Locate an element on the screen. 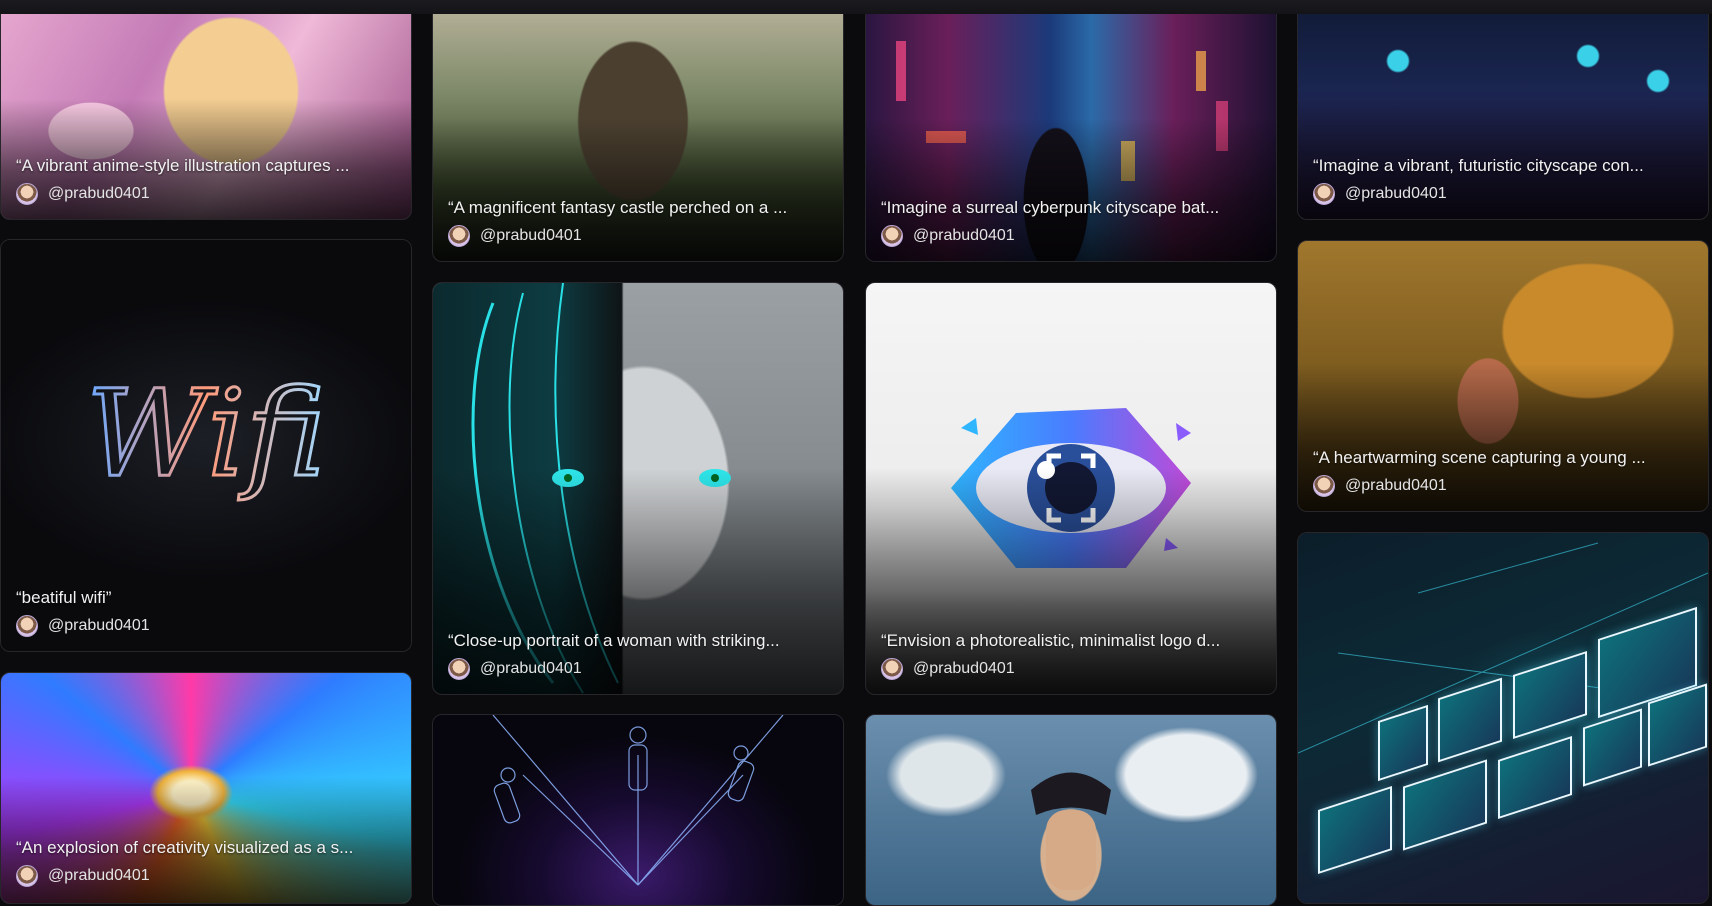  gallery-card-wifi: Wifi “beatiful wifi” @prabud0401 is located at coordinates (206, 445).